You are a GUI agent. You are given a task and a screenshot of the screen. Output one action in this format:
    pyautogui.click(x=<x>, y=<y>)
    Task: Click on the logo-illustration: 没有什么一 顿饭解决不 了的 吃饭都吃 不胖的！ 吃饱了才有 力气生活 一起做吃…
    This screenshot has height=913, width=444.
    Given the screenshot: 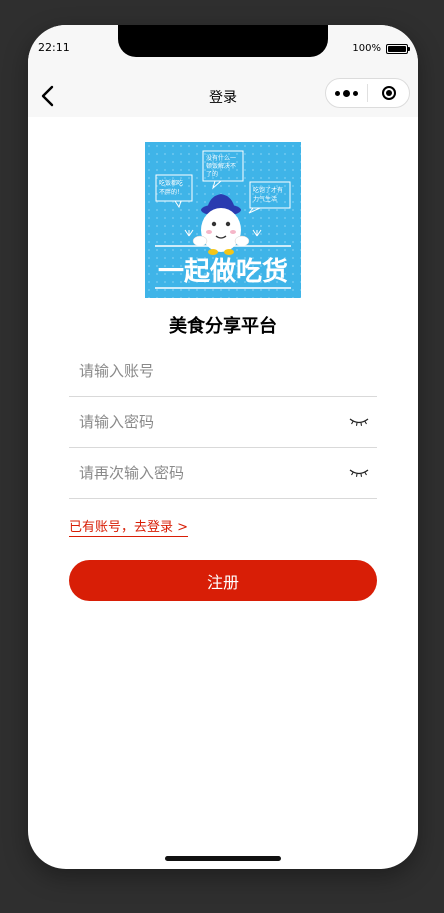 What is the action you would take?
    pyautogui.click(x=223, y=220)
    